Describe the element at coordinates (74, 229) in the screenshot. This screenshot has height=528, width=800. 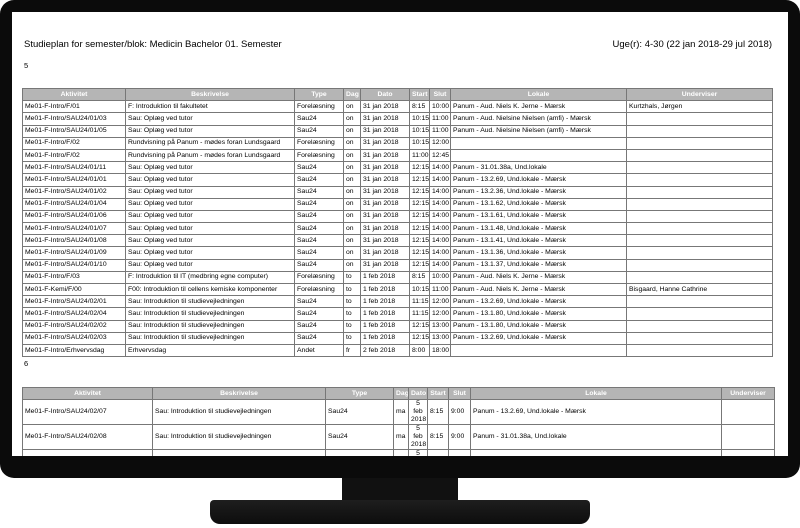
I see `cell-activity: Me01-F-Intro/SAU24/01/07` at that location.